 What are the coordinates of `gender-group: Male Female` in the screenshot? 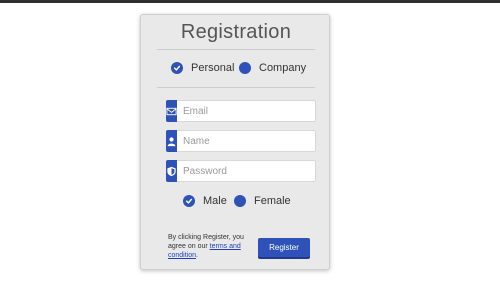 It's located at (236, 203).